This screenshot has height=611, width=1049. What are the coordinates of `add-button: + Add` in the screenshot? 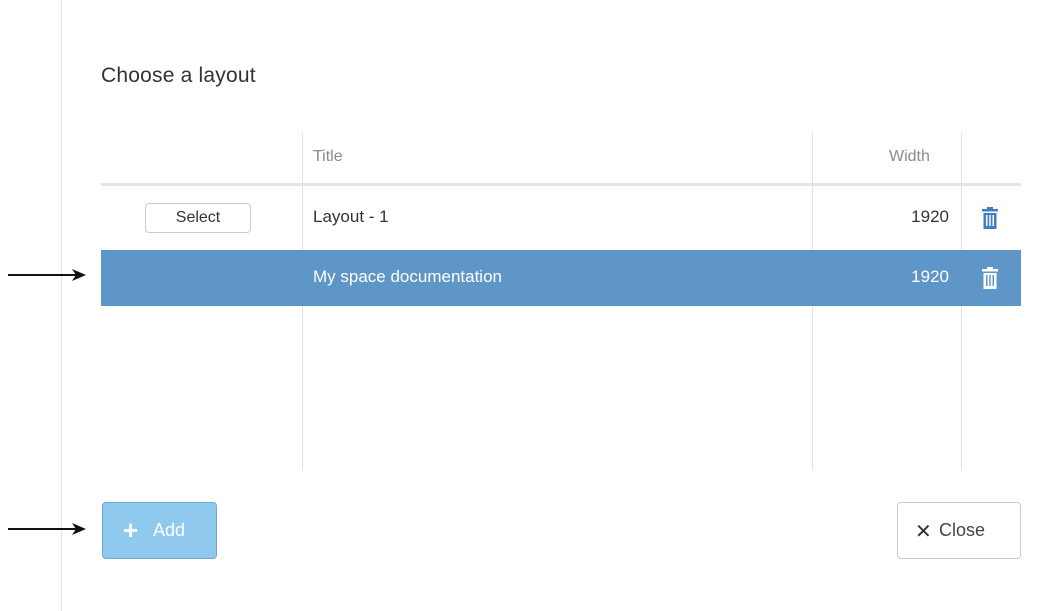 It's located at (159, 530).